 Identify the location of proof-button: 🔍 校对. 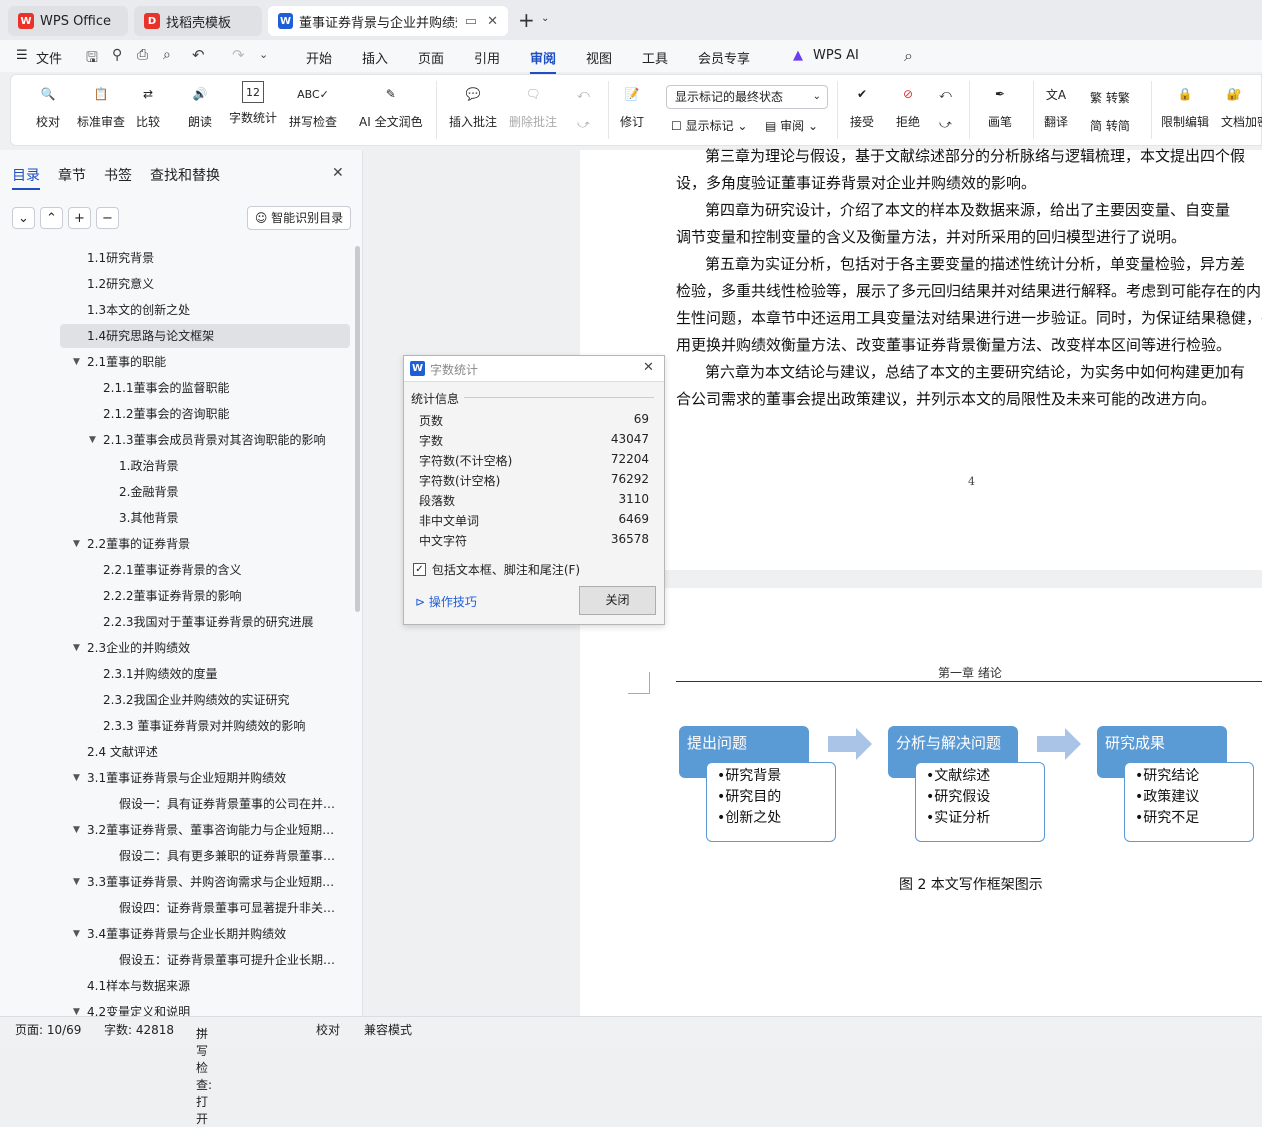
(48, 105).